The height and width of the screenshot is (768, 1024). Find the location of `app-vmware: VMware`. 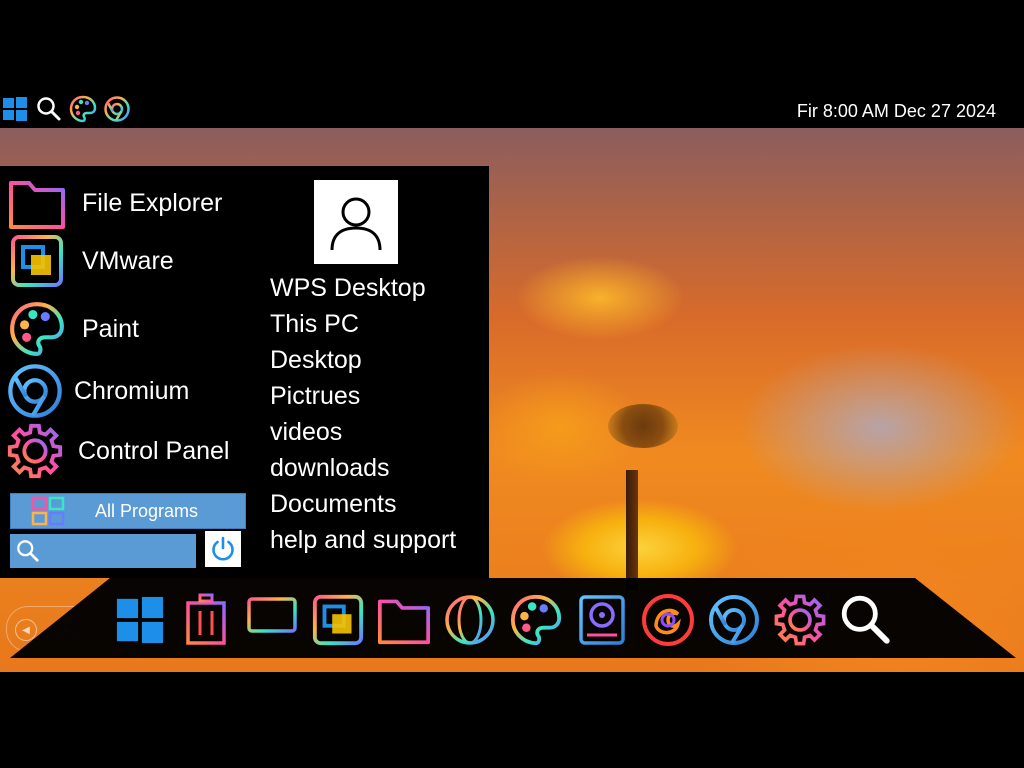

app-vmware: VMware is located at coordinates (90, 261).